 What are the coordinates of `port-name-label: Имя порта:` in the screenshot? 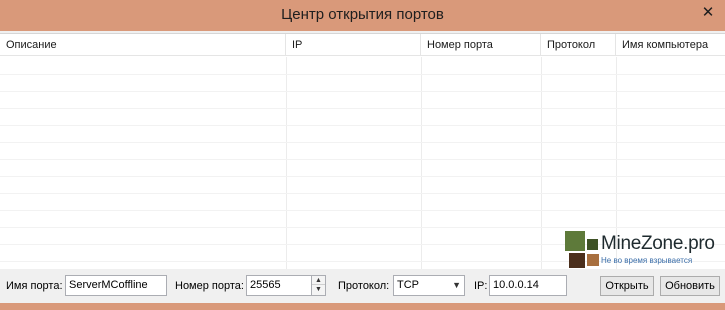 It's located at (34, 286).